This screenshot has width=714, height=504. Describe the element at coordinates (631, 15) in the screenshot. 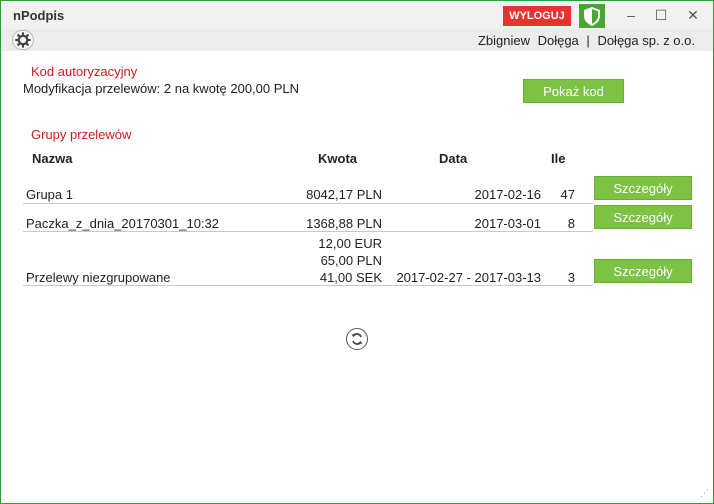

I see `minimize-button: –` at that location.